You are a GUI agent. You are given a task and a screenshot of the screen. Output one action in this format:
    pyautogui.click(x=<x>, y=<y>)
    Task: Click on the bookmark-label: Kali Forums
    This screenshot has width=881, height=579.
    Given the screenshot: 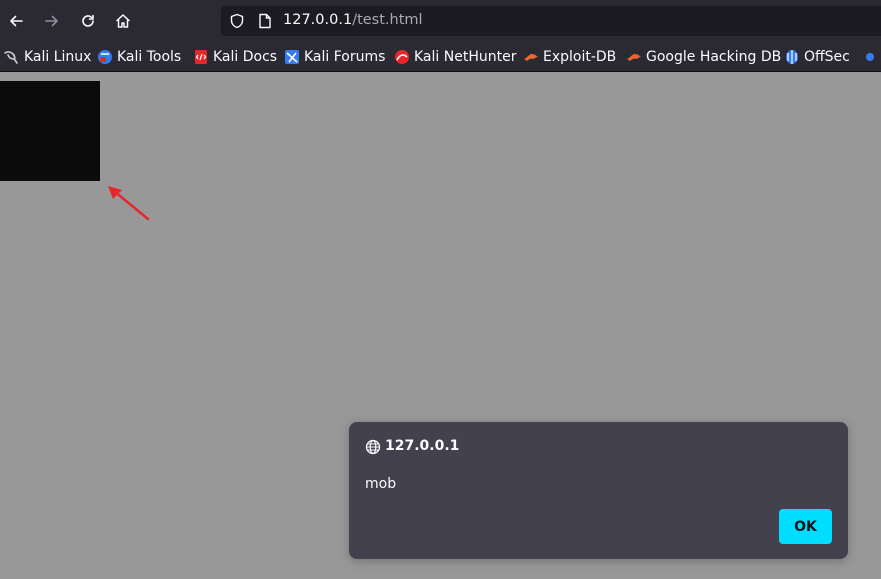 What is the action you would take?
    pyautogui.click(x=345, y=57)
    